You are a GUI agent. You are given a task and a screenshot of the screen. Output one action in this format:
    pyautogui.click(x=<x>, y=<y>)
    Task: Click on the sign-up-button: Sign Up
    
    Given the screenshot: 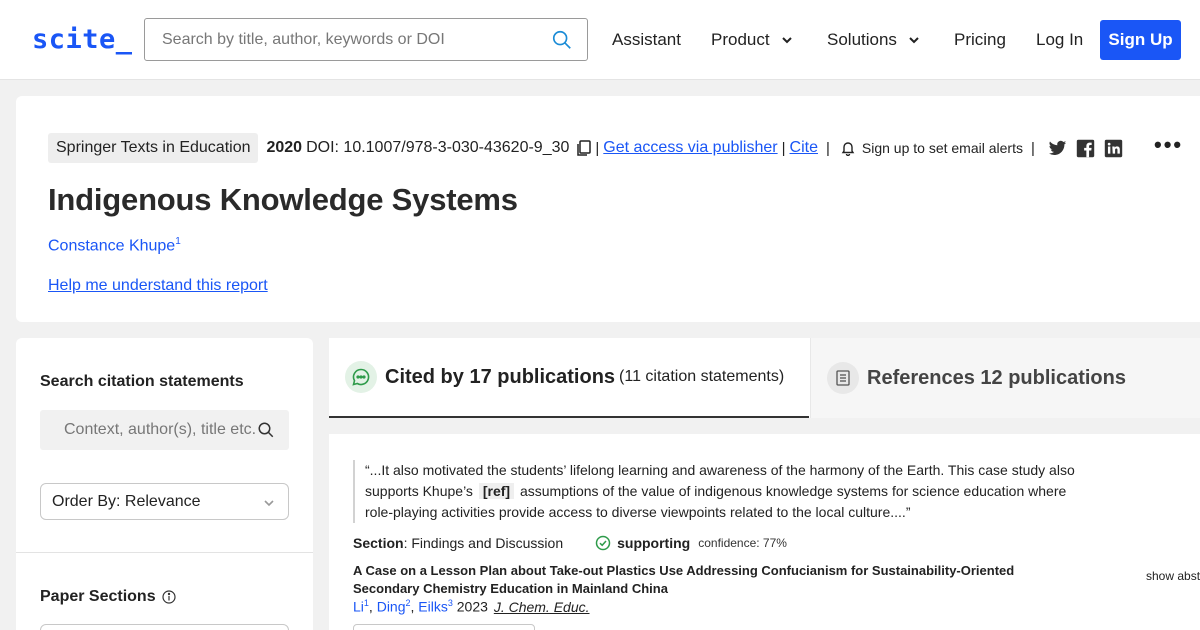 What is the action you would take?
    pyautogui.click(x=1140, y=40)
    